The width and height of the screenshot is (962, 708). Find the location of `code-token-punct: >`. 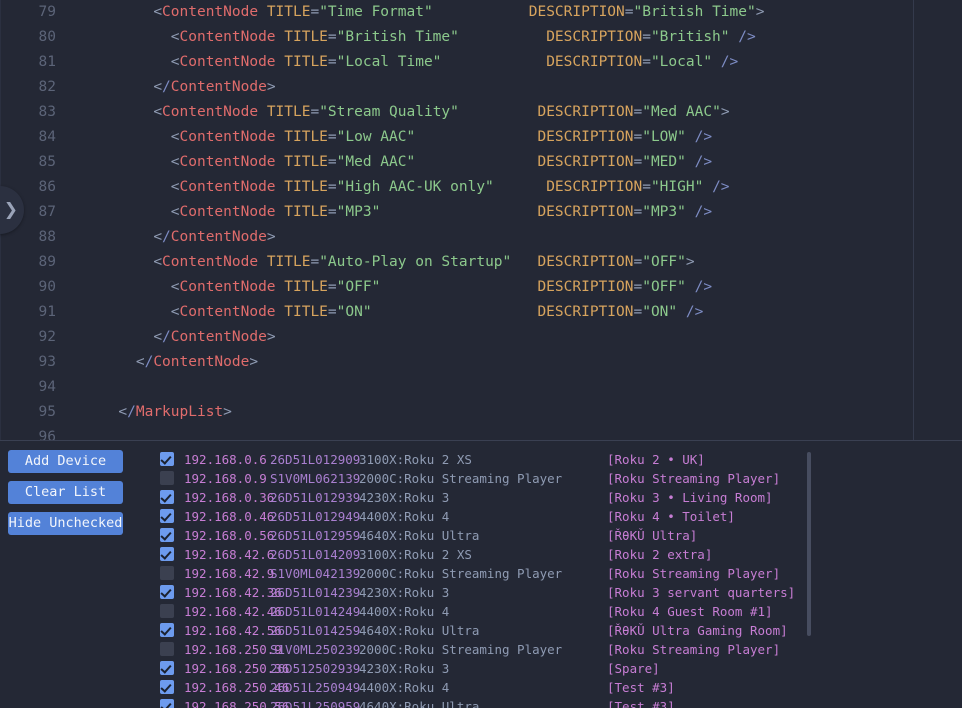

code-token-punct: > is located at coordinates (725, 112).